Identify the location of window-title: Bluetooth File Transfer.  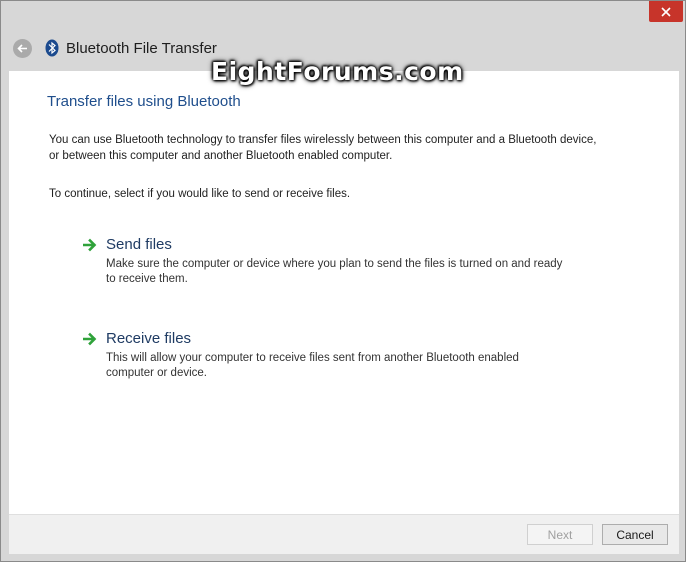
(141, 48).